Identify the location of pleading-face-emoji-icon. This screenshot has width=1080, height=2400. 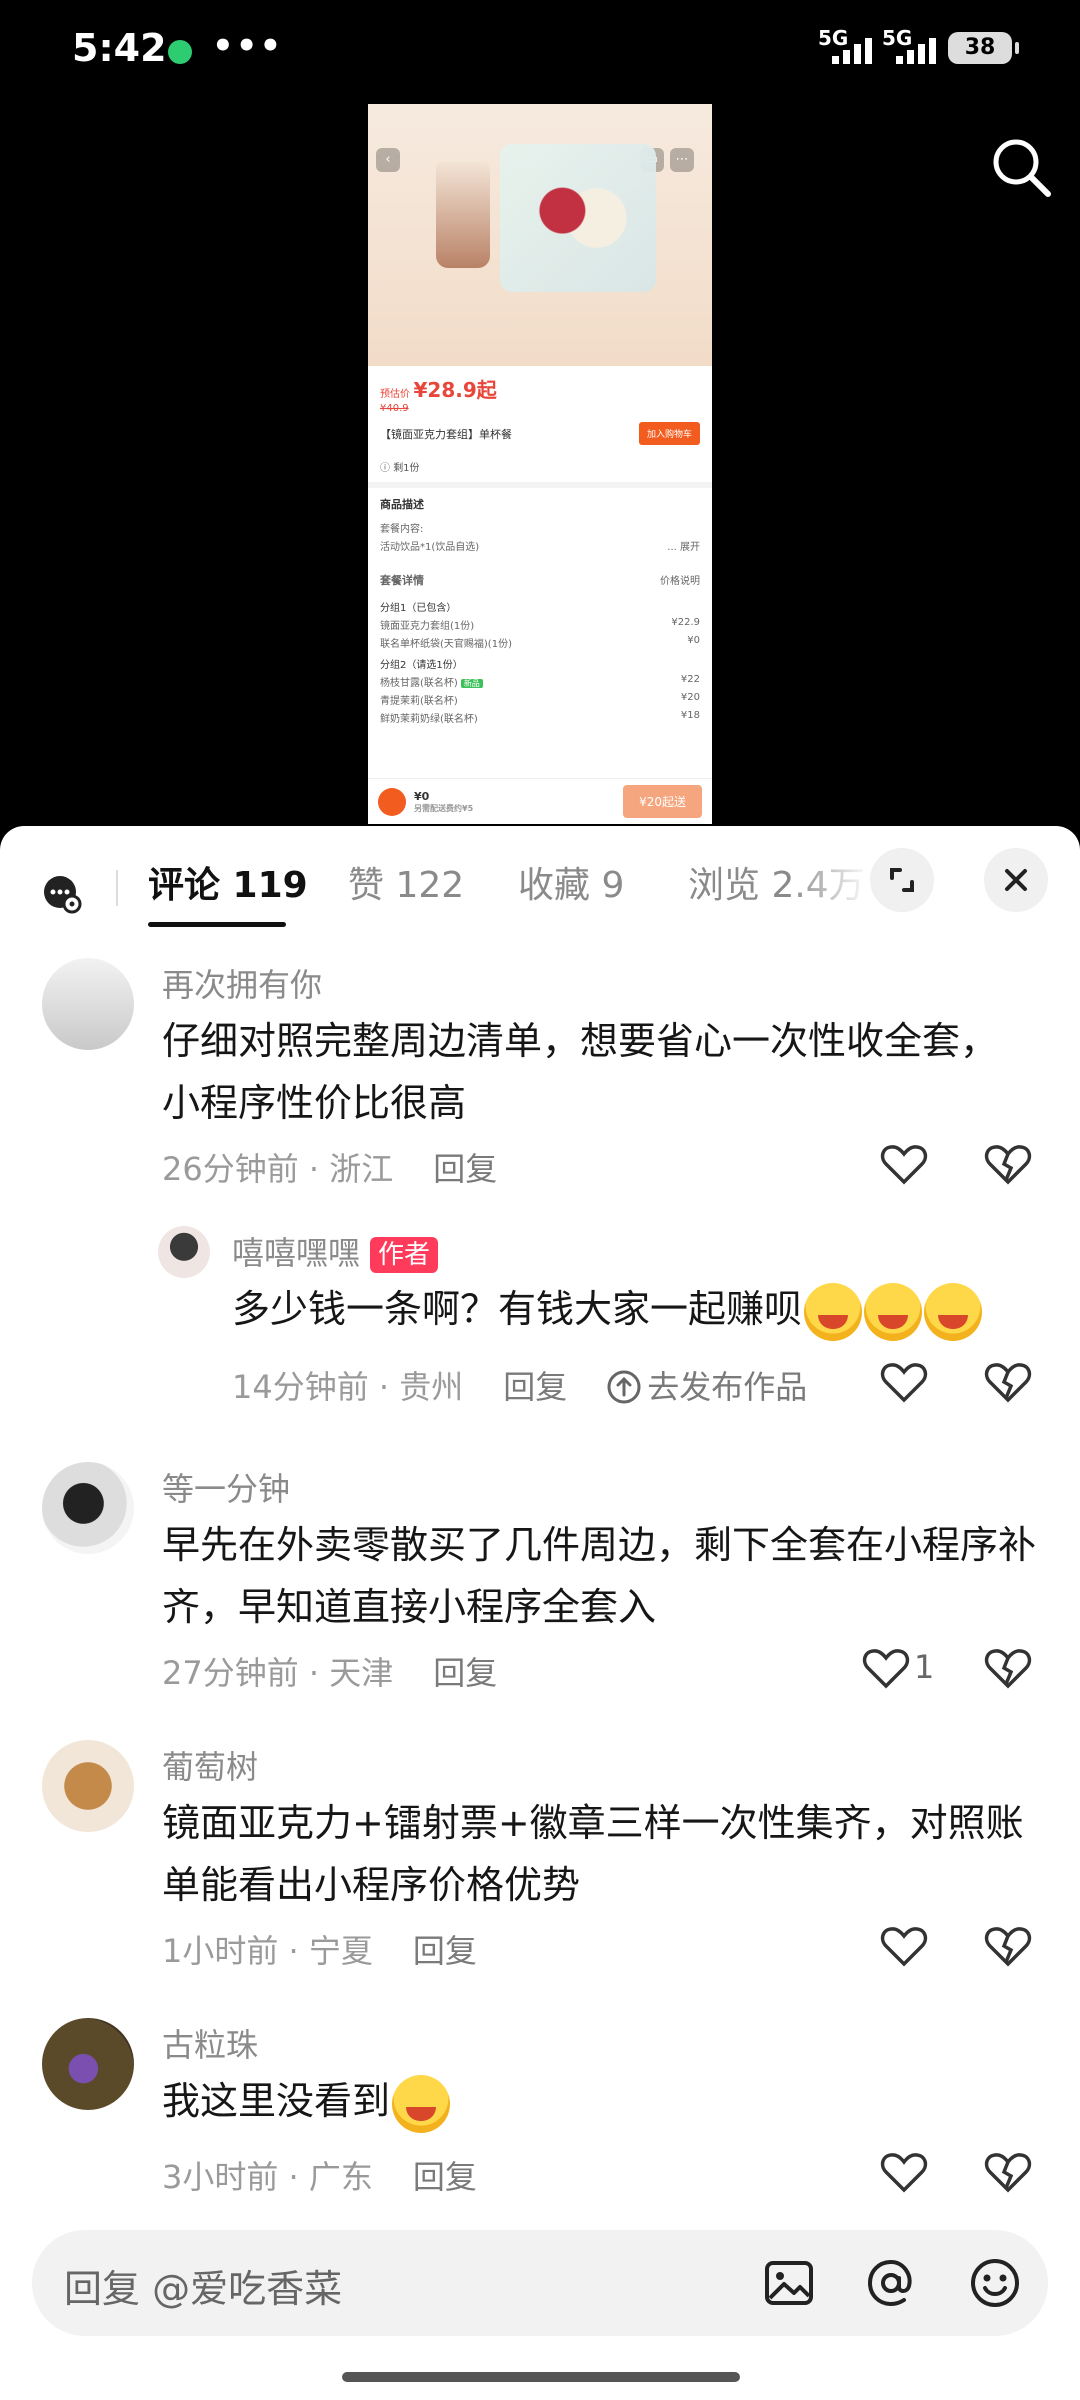
(421, 2103).